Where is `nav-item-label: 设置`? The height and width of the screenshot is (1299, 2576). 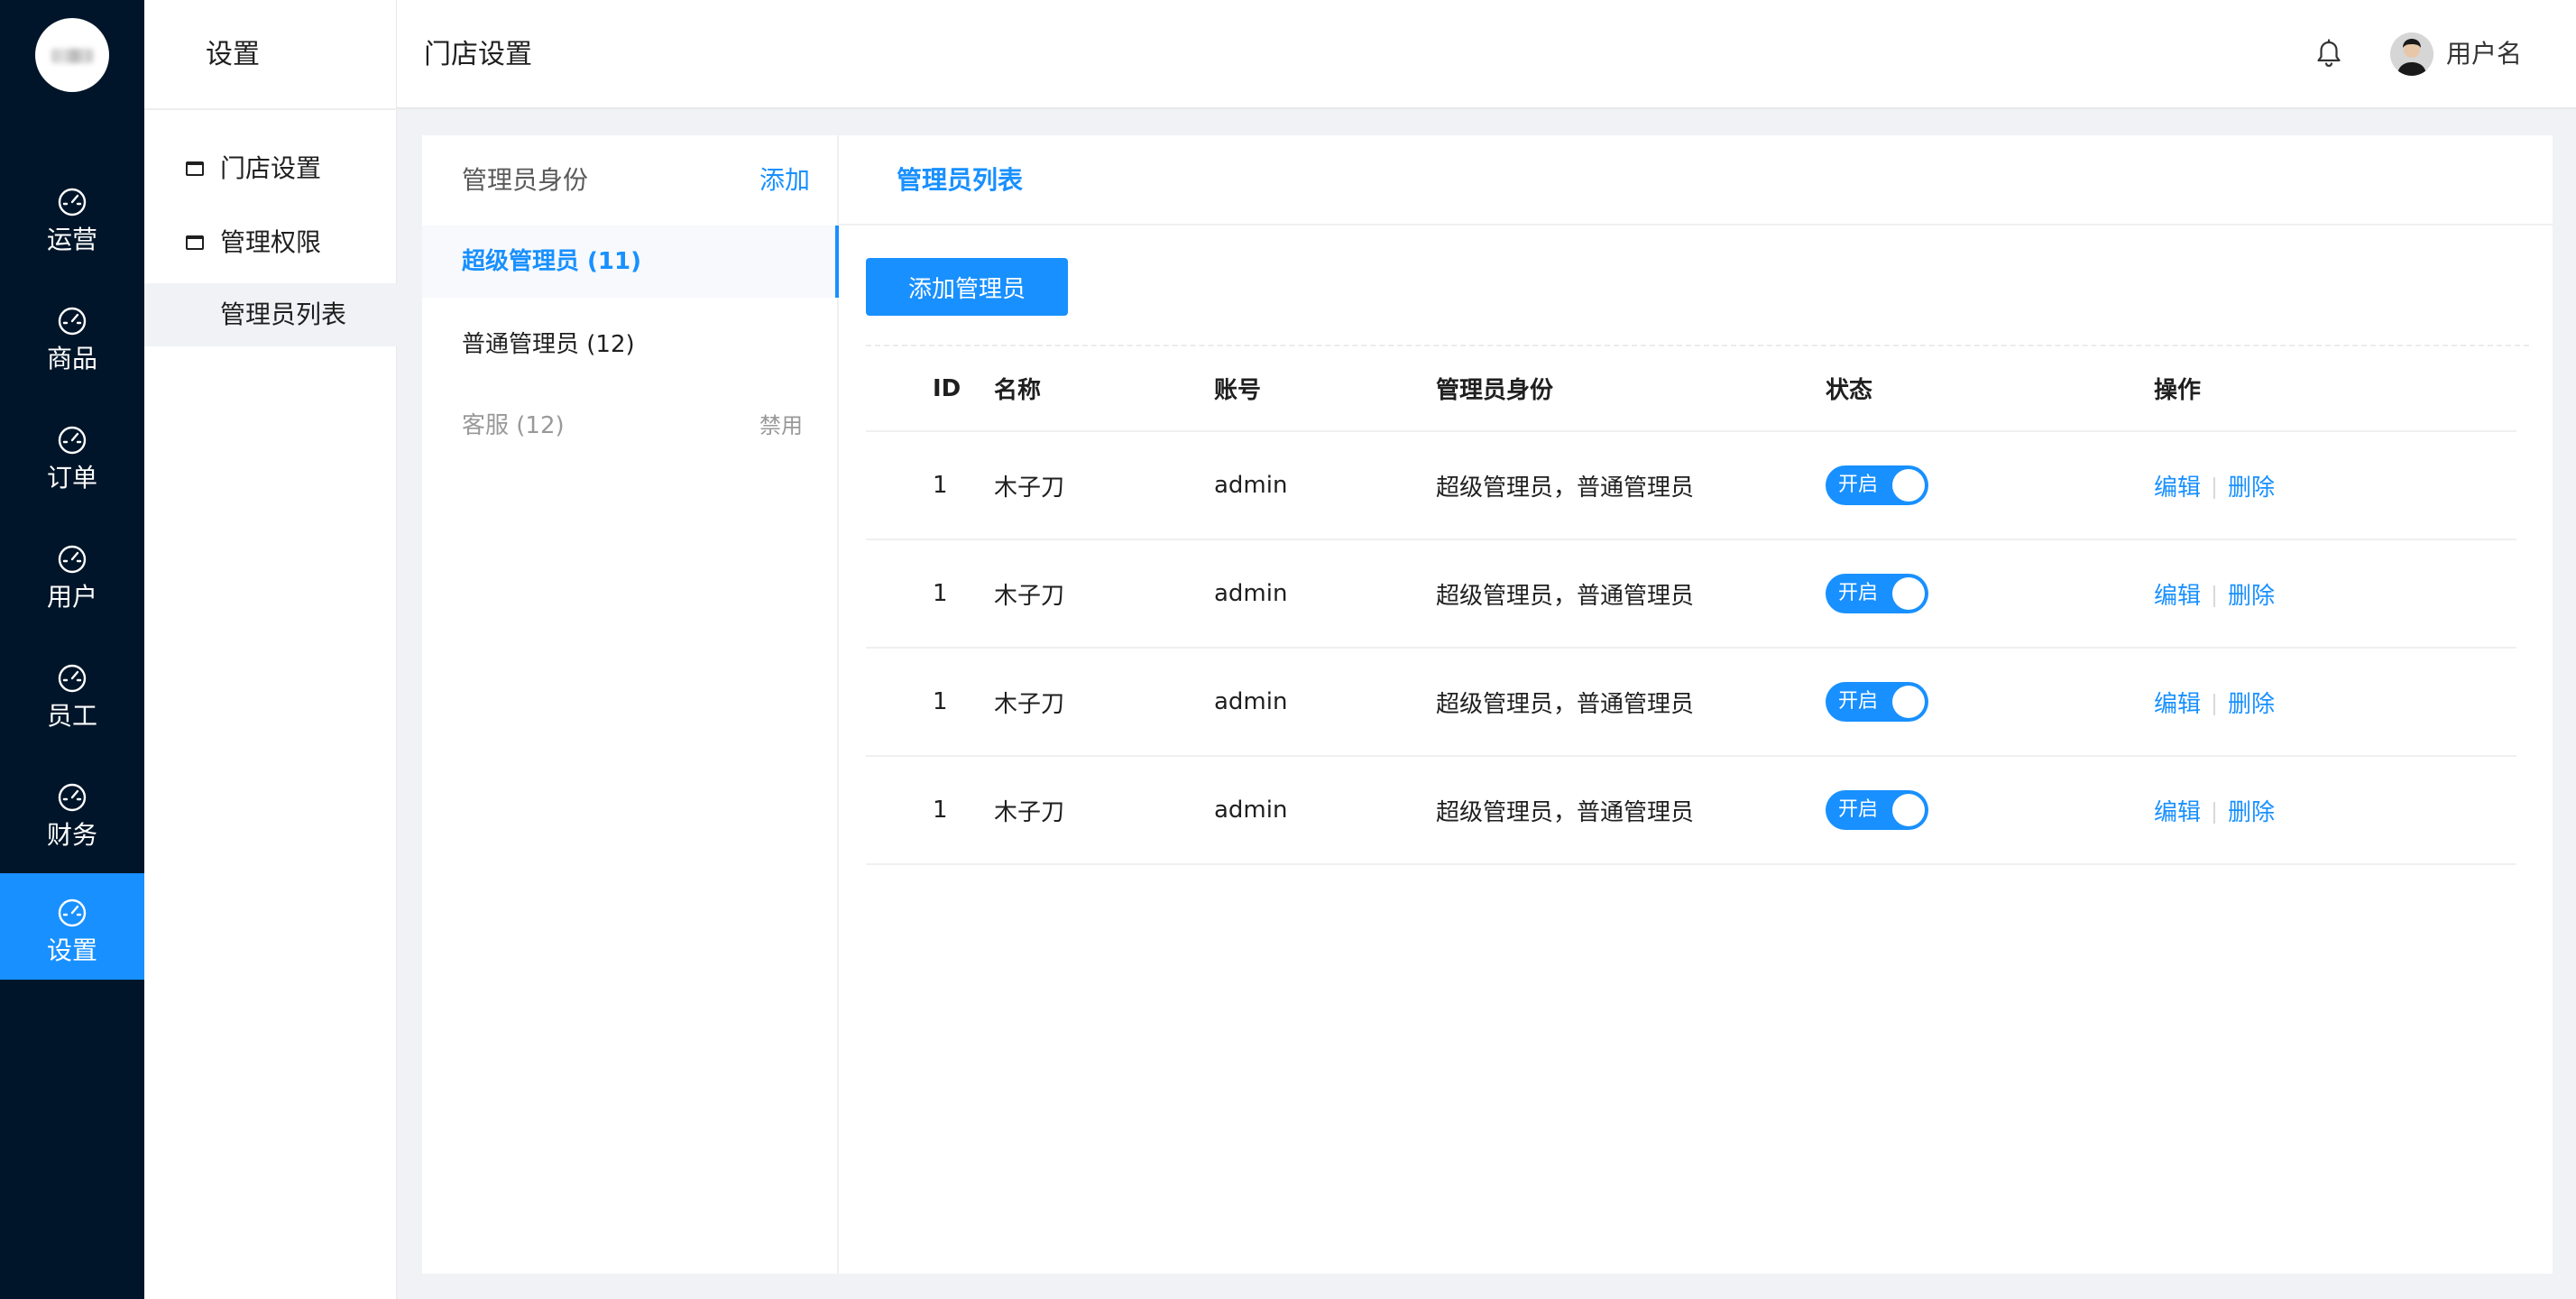
nav-item-label: 设置 is located at coordinates (71, 950).